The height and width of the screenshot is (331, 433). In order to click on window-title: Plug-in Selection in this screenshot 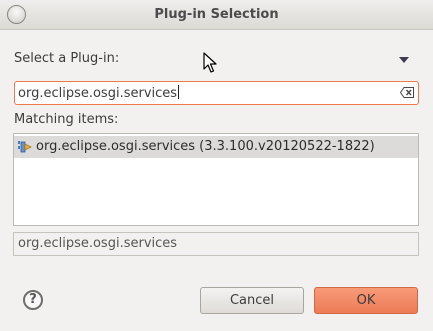, I will do `click(216, 14)`.